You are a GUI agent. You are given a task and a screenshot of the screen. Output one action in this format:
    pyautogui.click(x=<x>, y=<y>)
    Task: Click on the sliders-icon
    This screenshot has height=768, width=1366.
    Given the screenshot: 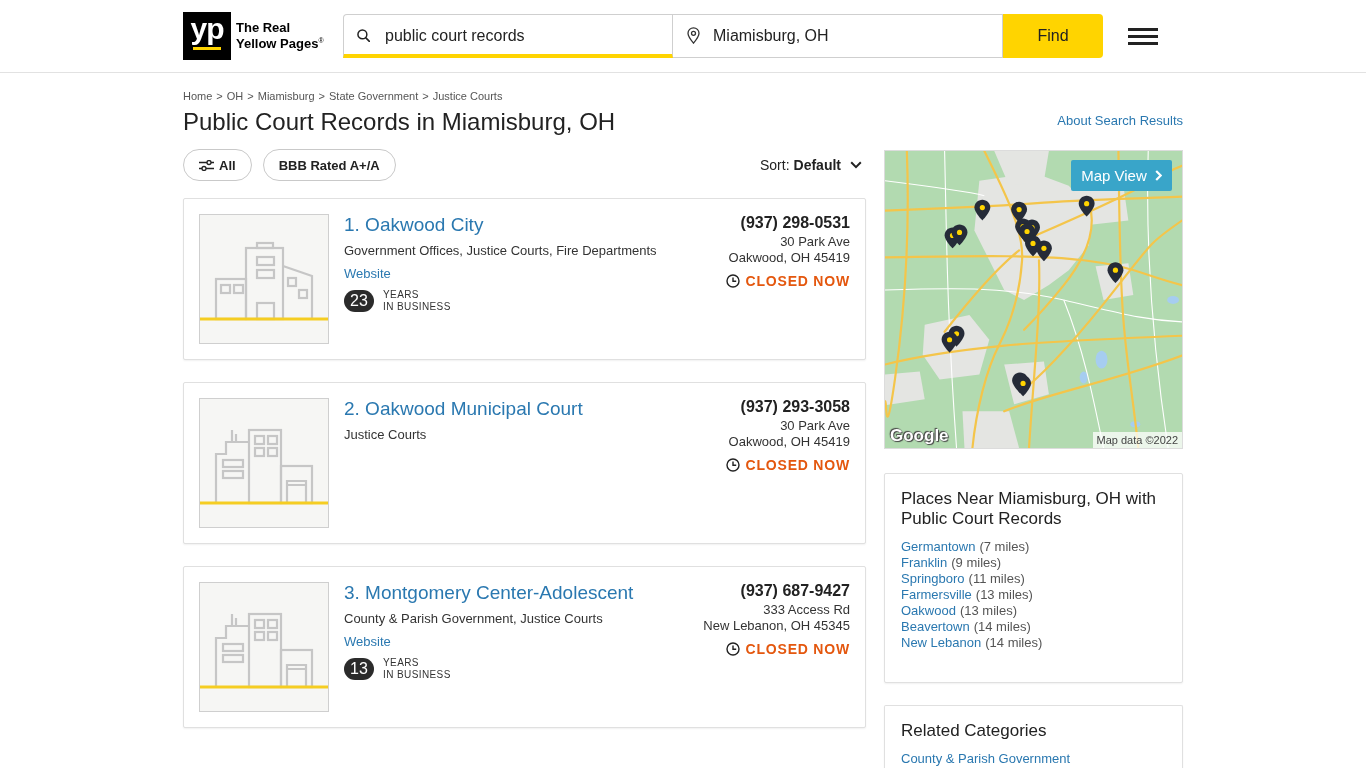 What is the action you would take?
    pyautogui.click(x=206, y=165)
    